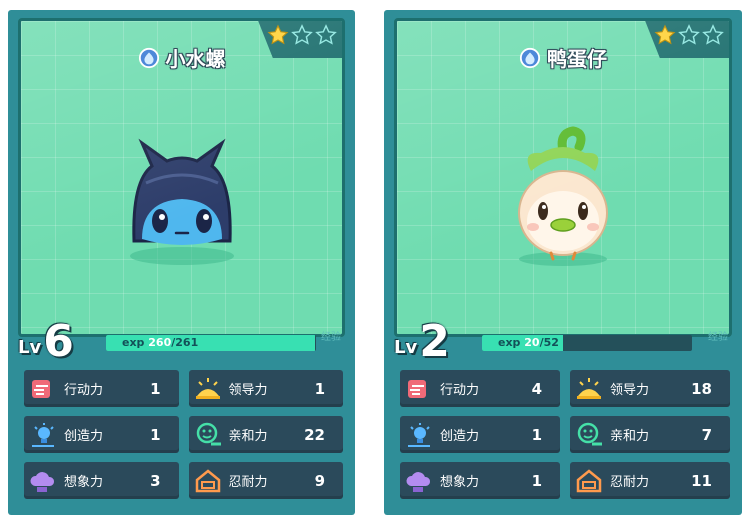  What do you see at coordinates (577, 59) in the screenshot?
I see `pet-name-text: 鸭蛋仔` at bounding box center [577, 59].